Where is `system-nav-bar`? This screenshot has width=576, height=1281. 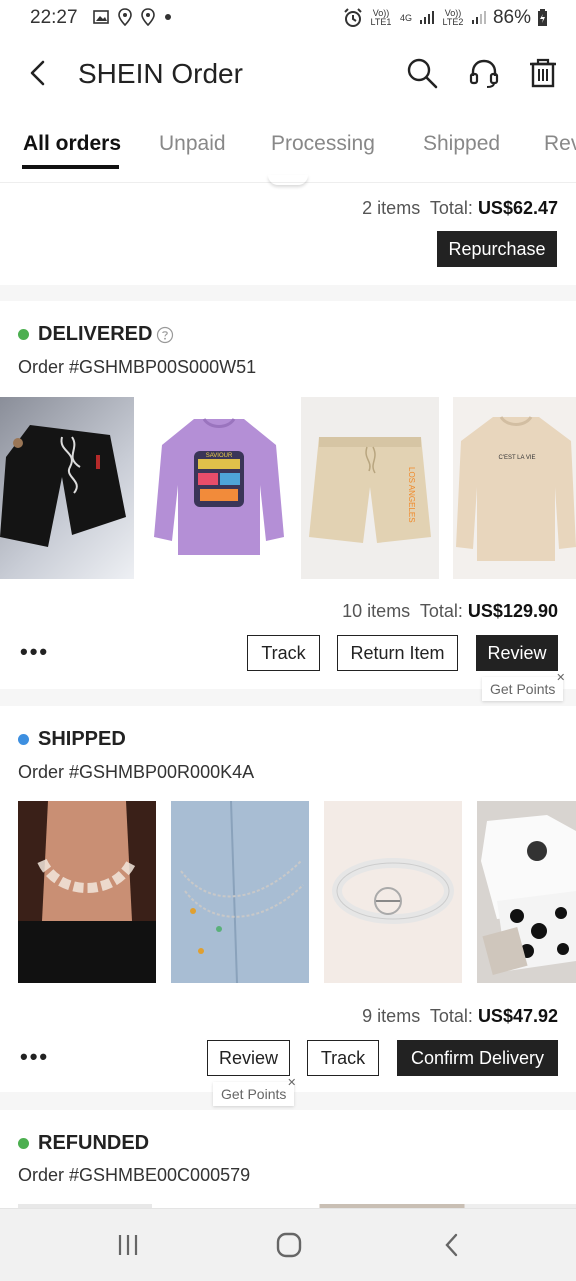
system-nav-bar is located at coordinates (288, 1244).